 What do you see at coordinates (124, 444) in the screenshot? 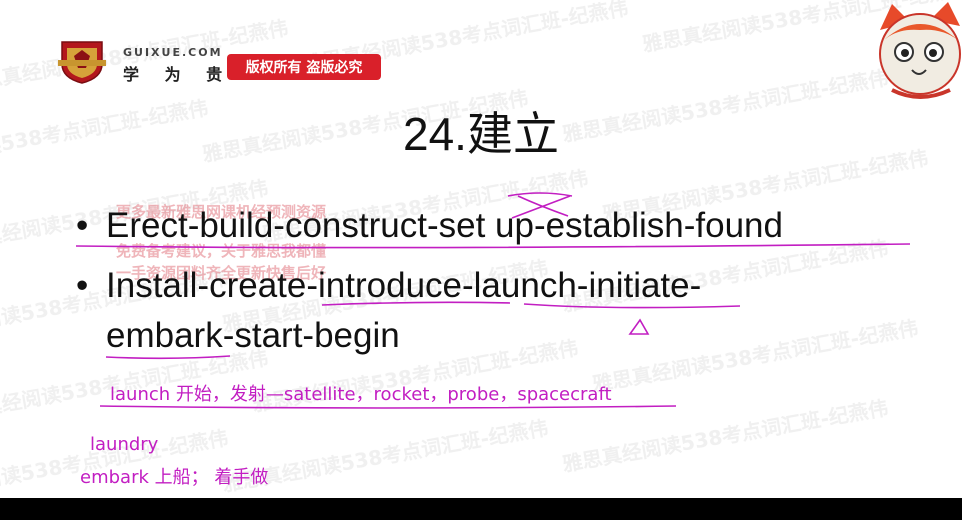
I see `handwritten-note-laundry: laundry` at bounding box center [124, 444].